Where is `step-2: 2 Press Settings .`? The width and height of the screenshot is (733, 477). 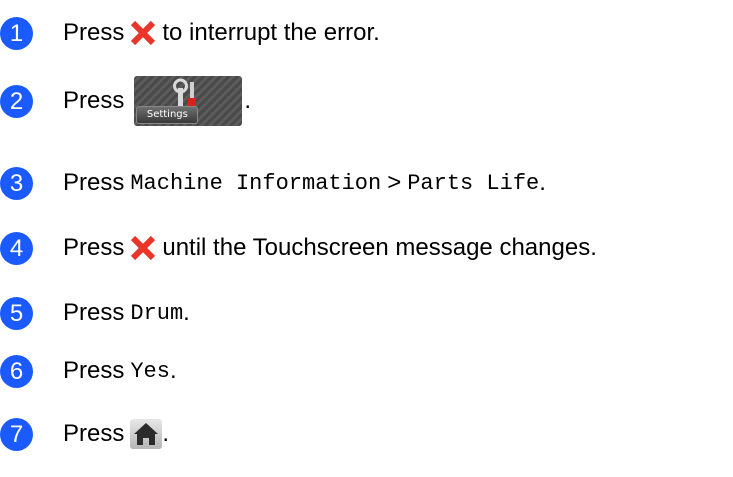 step-2: 2 Press Settings . is located at coordinates (125, 101).